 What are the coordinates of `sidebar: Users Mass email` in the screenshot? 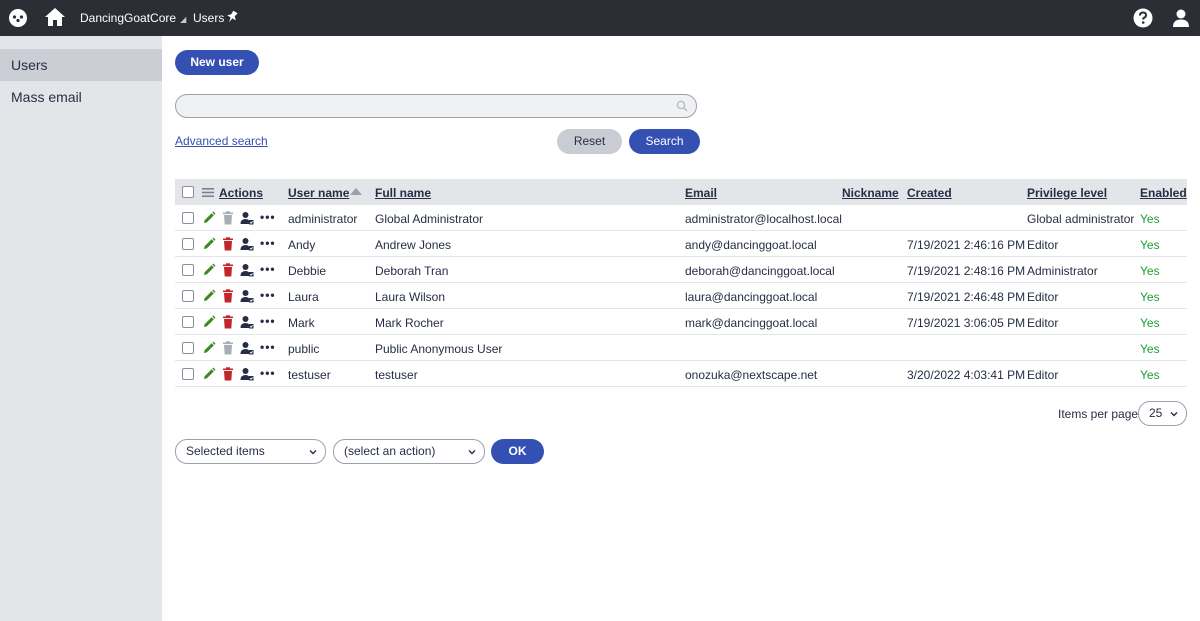 It's located at (81, 328).